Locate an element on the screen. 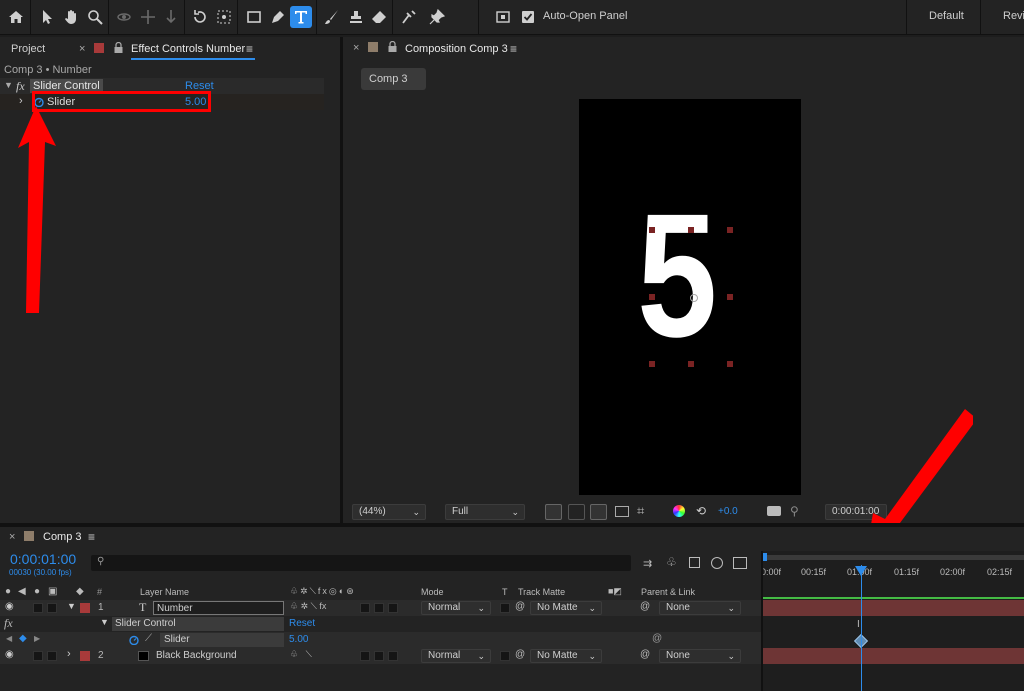 The image size is (1024, 691). transparency-grid-icon is located at coordinates (576, 512).